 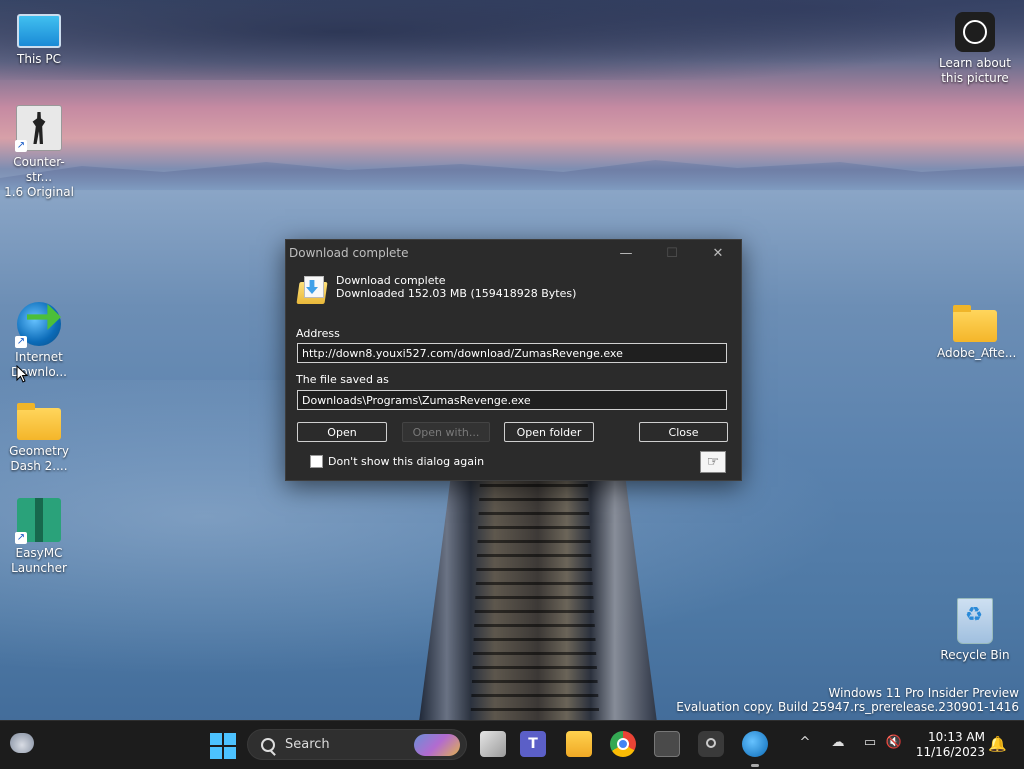 I want to click on tray-chevron-icon: ^, so click(x=805, y=742).